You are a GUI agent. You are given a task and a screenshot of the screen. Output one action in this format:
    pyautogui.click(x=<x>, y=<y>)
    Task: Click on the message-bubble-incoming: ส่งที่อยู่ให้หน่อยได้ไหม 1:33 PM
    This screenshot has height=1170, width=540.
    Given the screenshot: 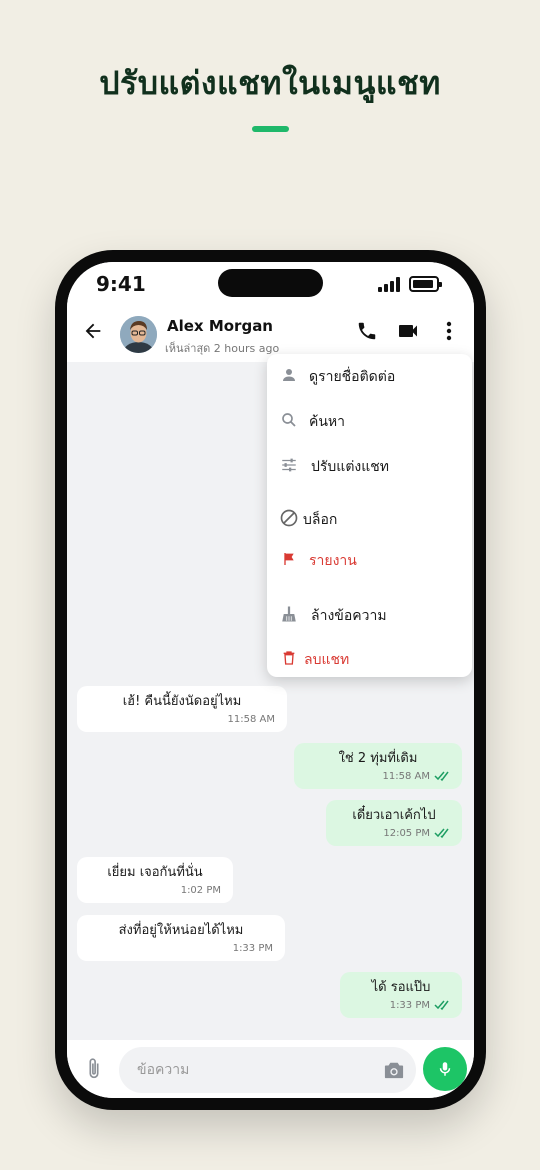 What is the action you would take?
    pyautogui.click(x=181, y=938)
    